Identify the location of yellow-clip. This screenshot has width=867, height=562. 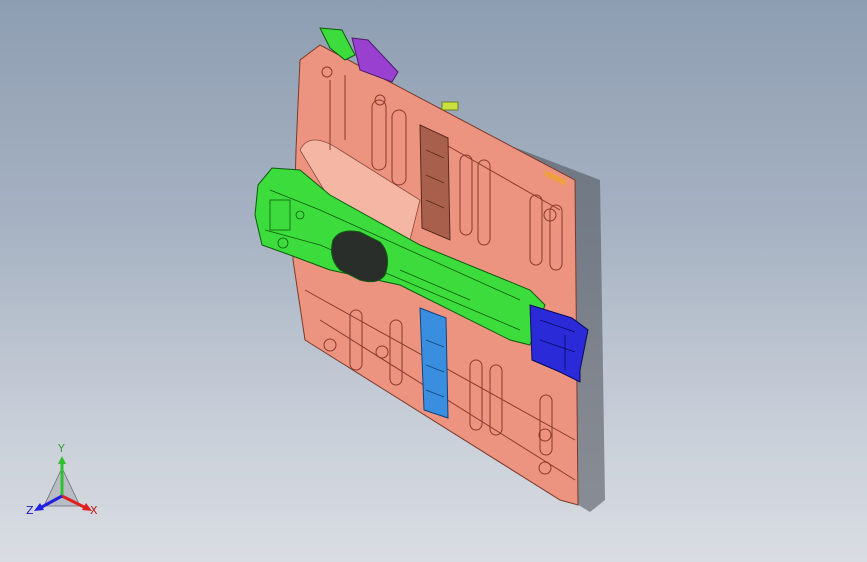
(450, 106).